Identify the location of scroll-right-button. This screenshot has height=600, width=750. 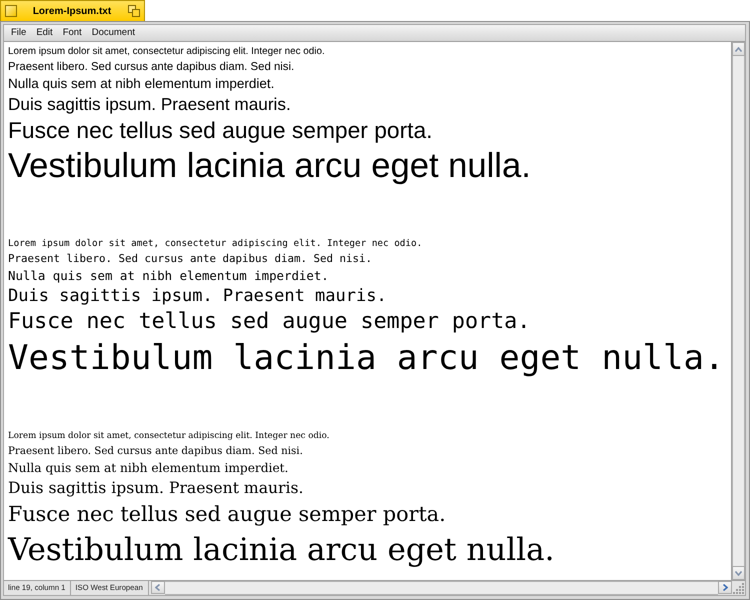
(725, 587).